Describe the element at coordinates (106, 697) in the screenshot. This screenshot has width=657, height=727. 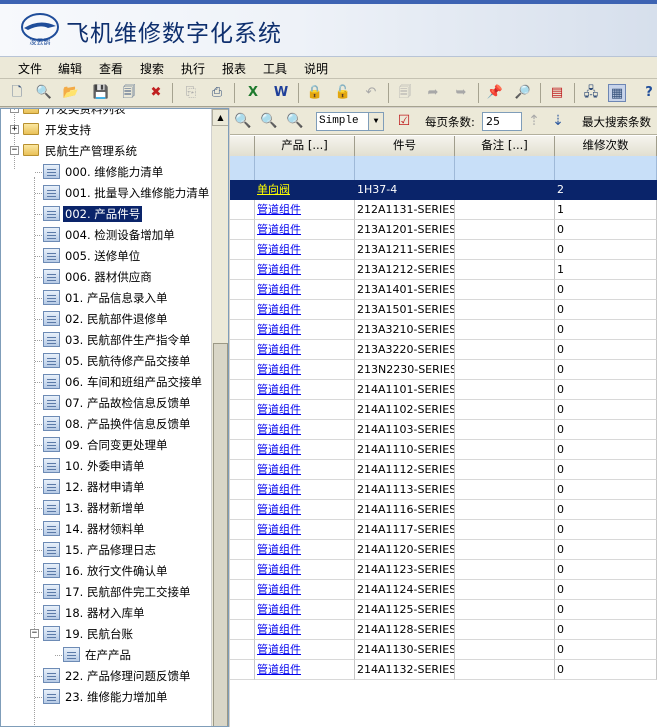
I see `tree-item: 23. 维修能力增加单` at that location.